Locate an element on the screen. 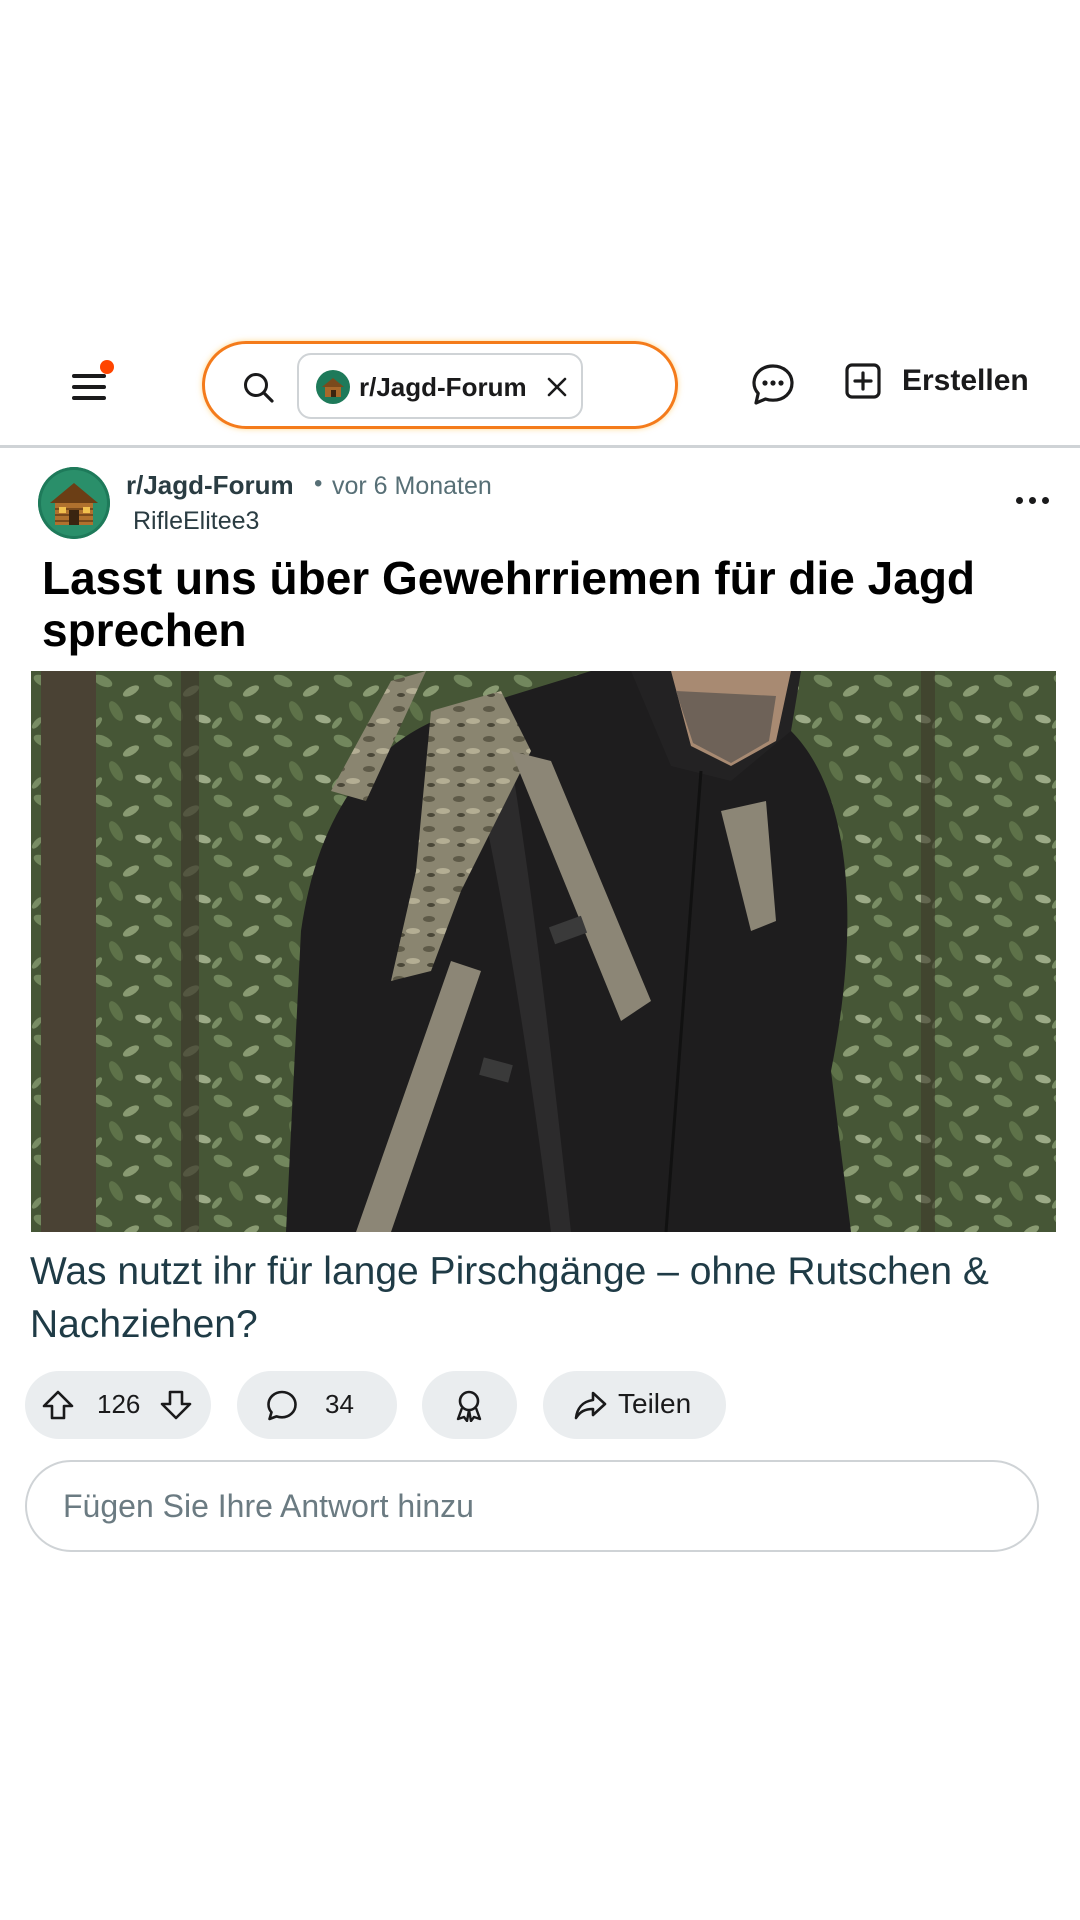  award-button is located at coordinates (469, 1405).